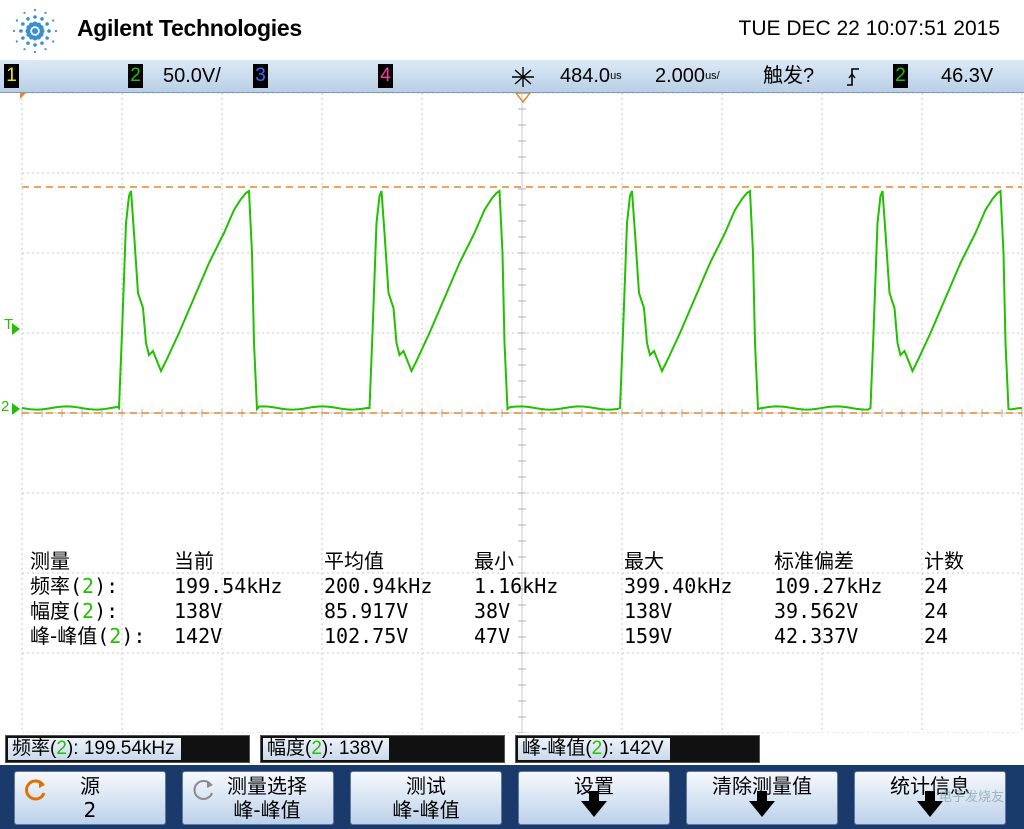 The height and width of the screenshot is (829, 1024). I want to click on softkey-measure-value: 峰-峰值, so click(426, 810).